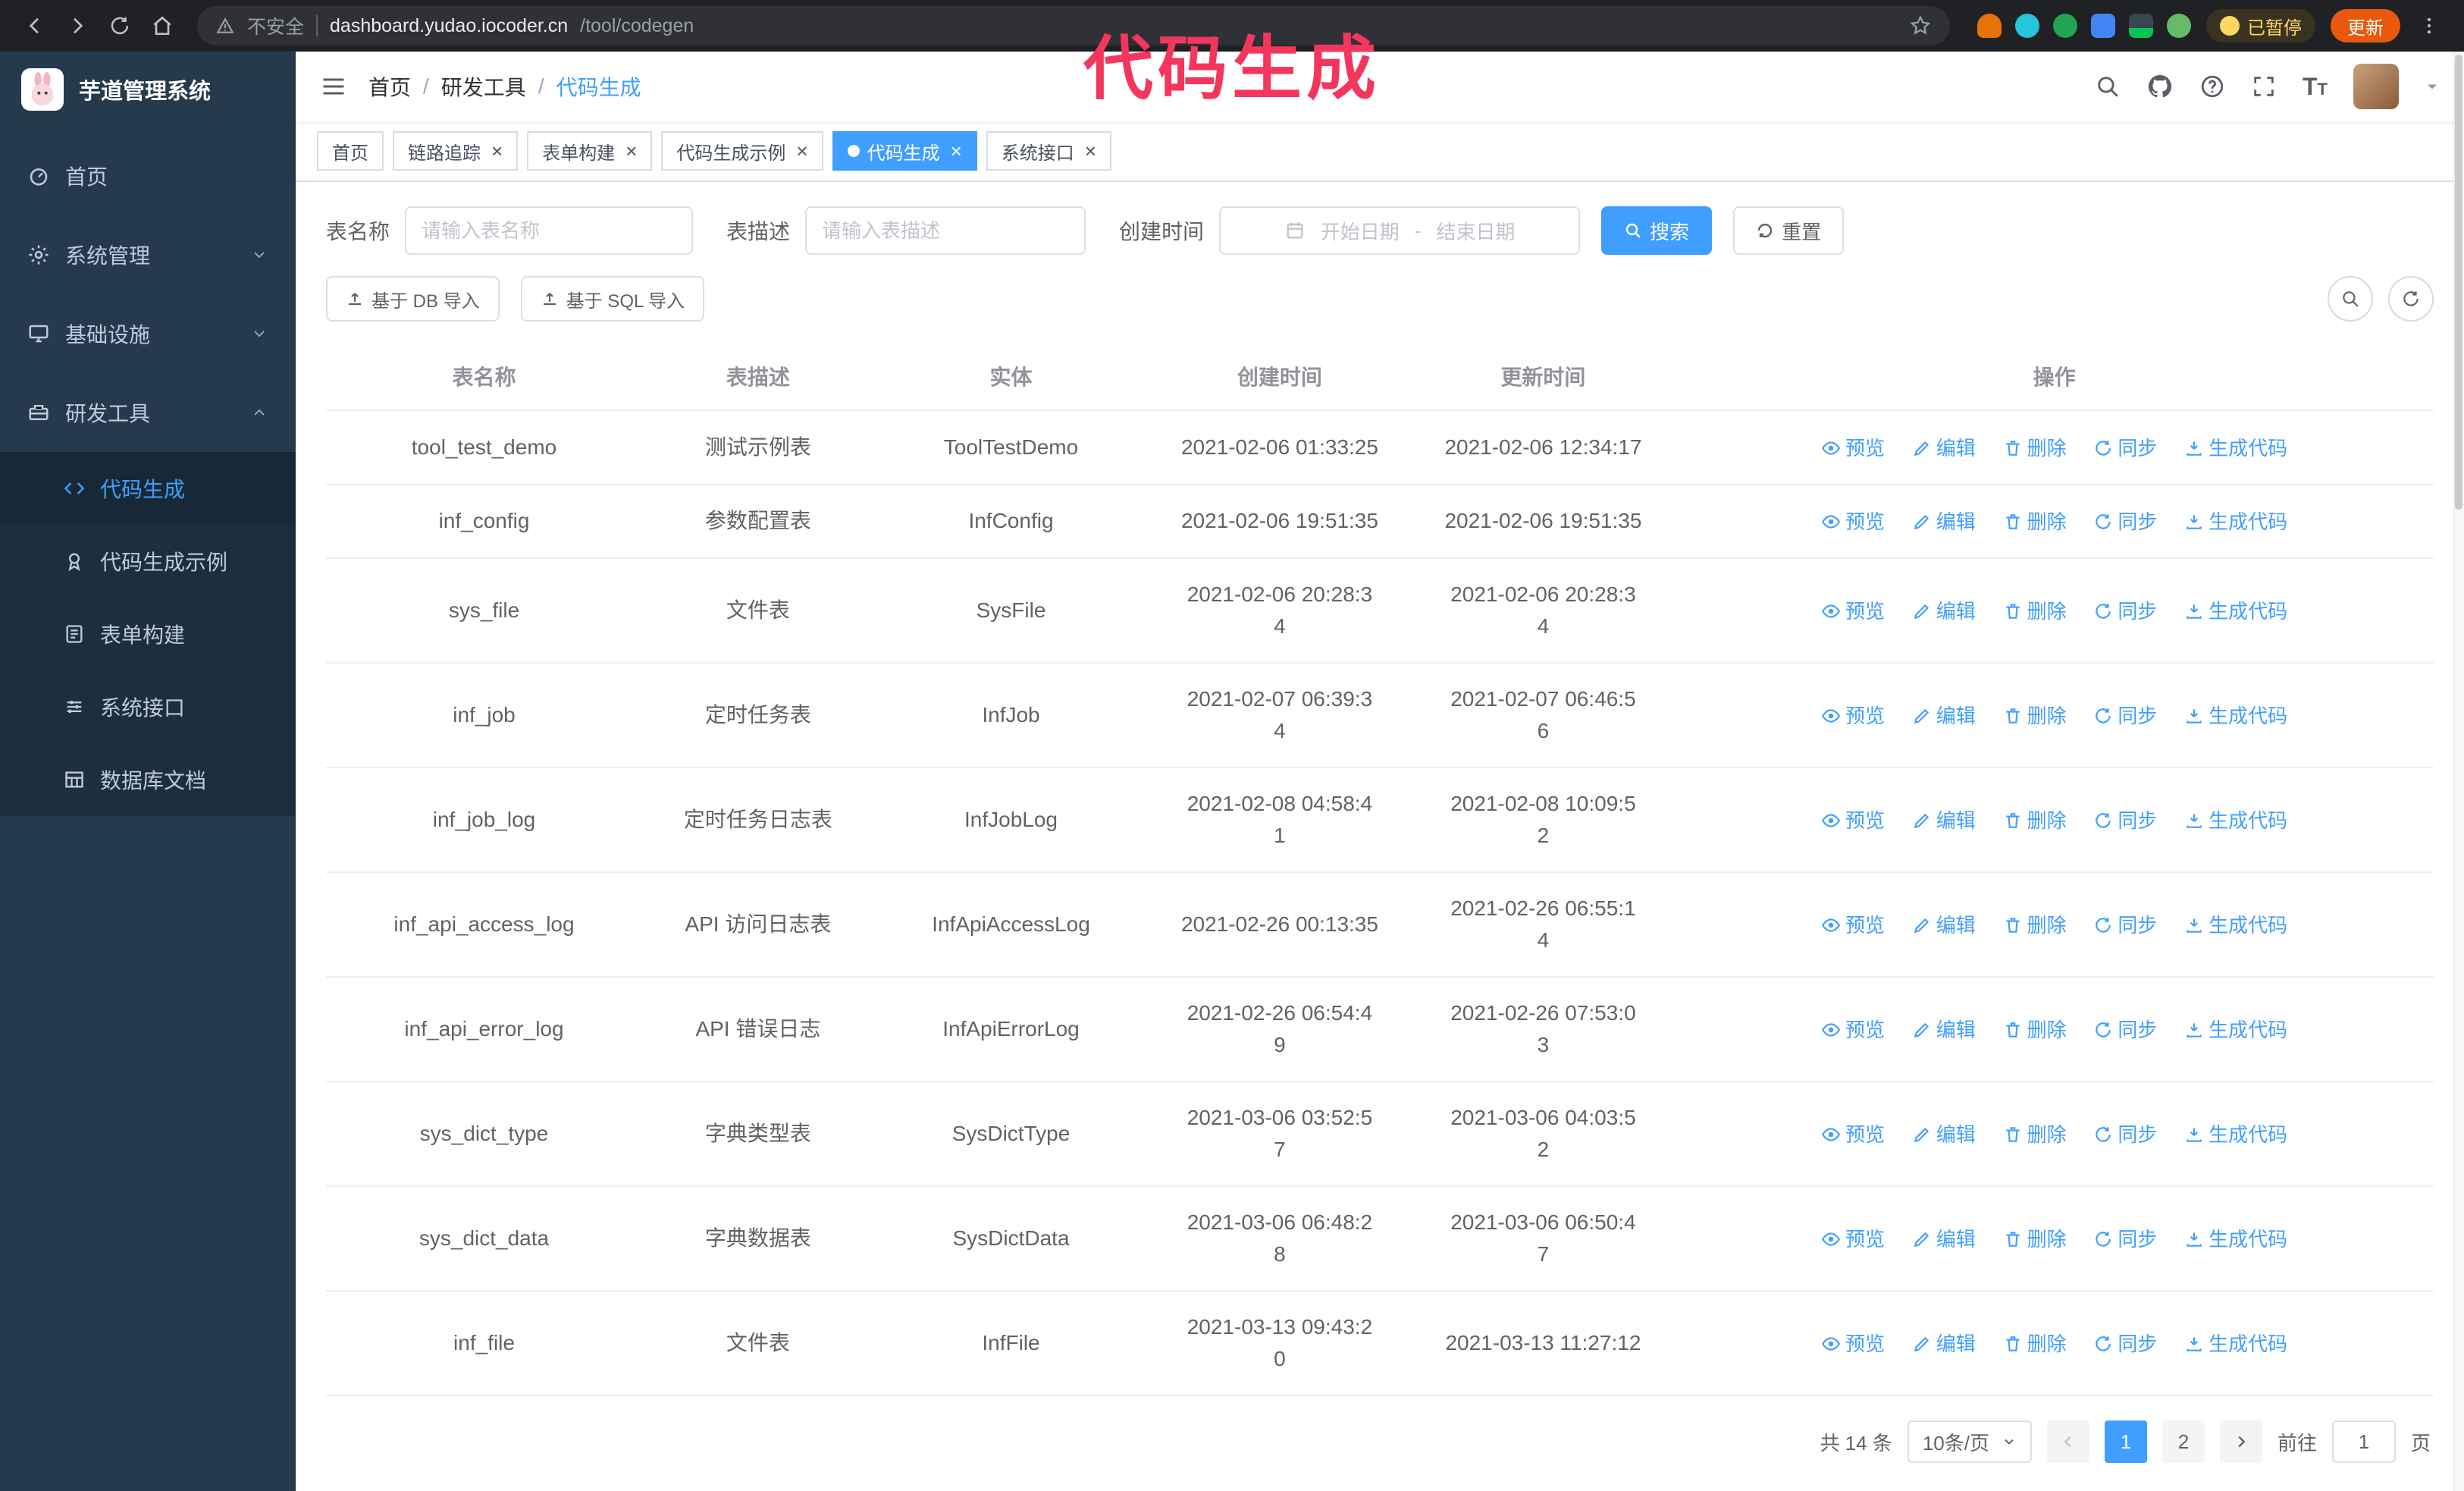 The image size is (2464, 1491). Describe the element at coordinates (2350, 299) in the screenshot. I see `toggle-search-button` at that location.